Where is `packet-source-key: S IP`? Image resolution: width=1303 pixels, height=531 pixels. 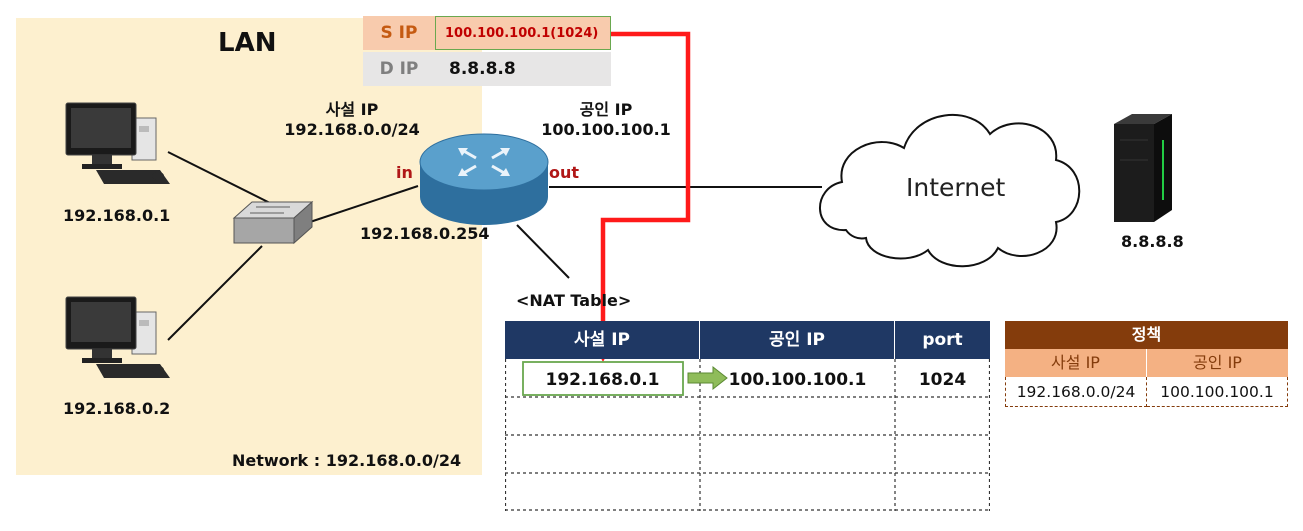
packet-source-key: S IP is located at coordinates (399, 33).